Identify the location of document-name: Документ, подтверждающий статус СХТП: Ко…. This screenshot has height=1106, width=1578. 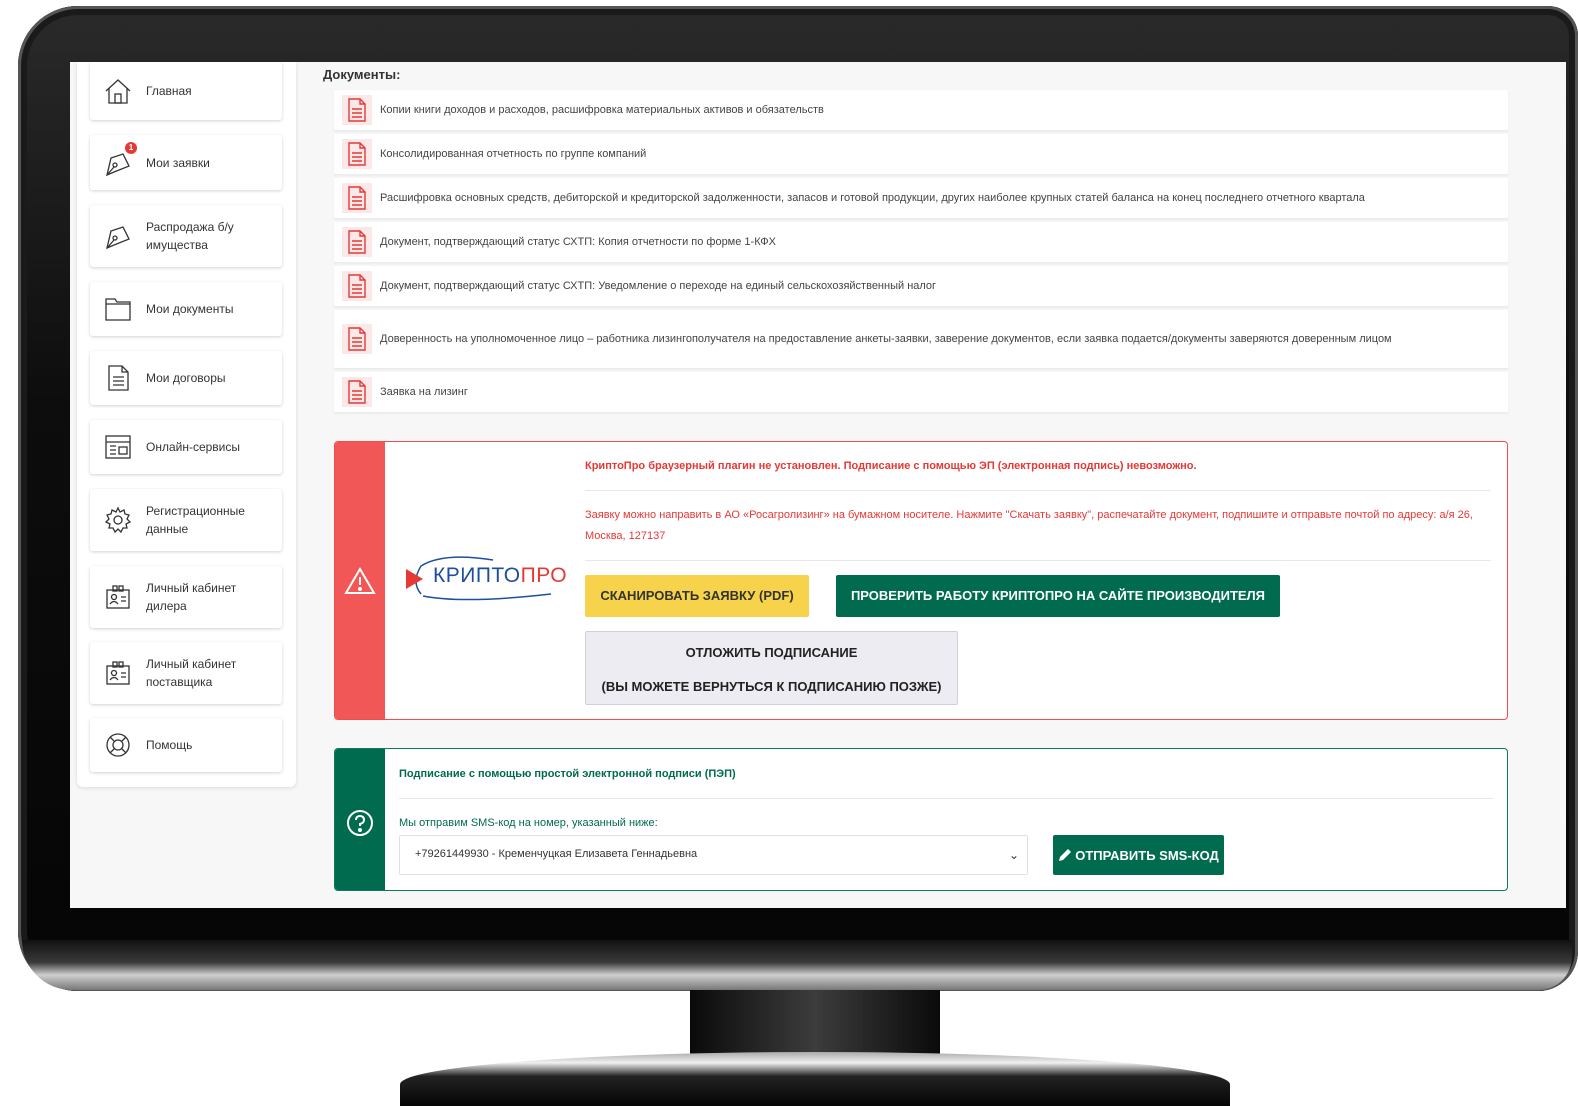
(578, 242).